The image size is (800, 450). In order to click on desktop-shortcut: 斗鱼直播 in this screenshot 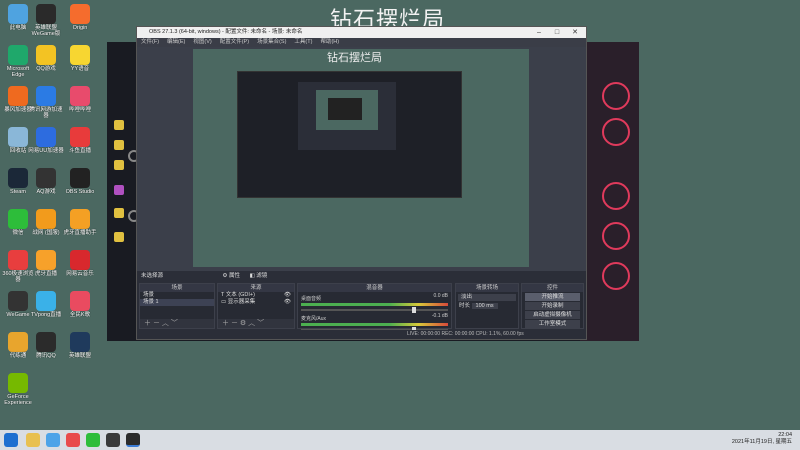, I will do `click(80, 140)`.